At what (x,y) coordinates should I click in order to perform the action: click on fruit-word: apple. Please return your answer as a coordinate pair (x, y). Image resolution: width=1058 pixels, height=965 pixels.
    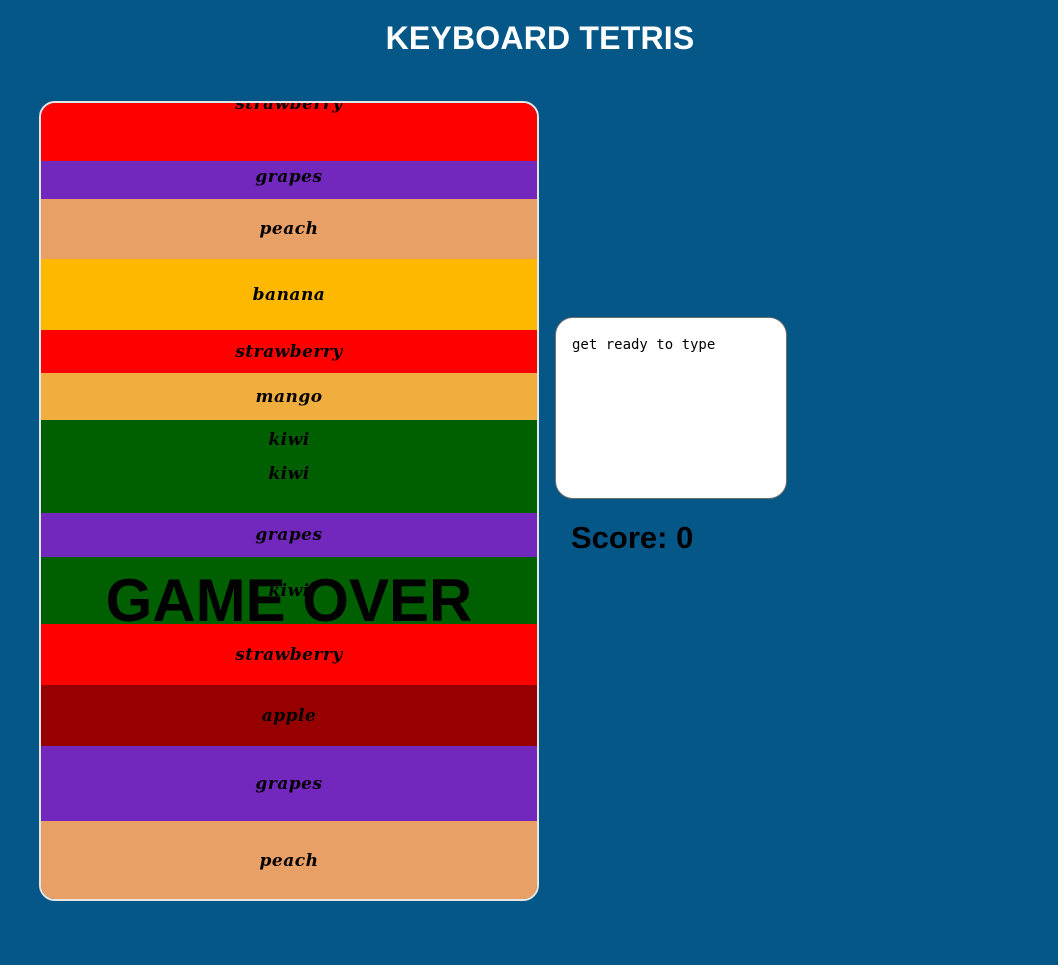
    Looking at the image, I should click on (289, 715).